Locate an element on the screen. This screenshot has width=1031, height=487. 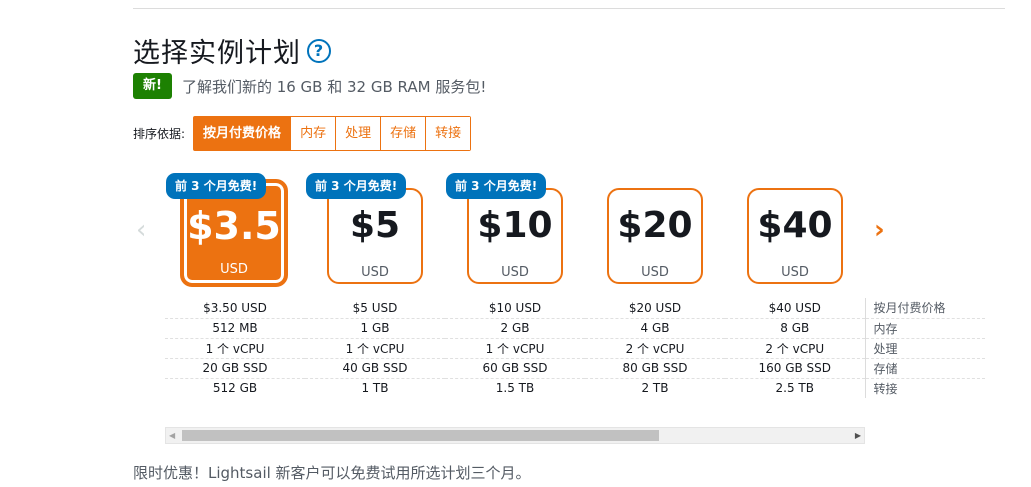
spec-cell: 1 GB is located at coordinates (375, 328).